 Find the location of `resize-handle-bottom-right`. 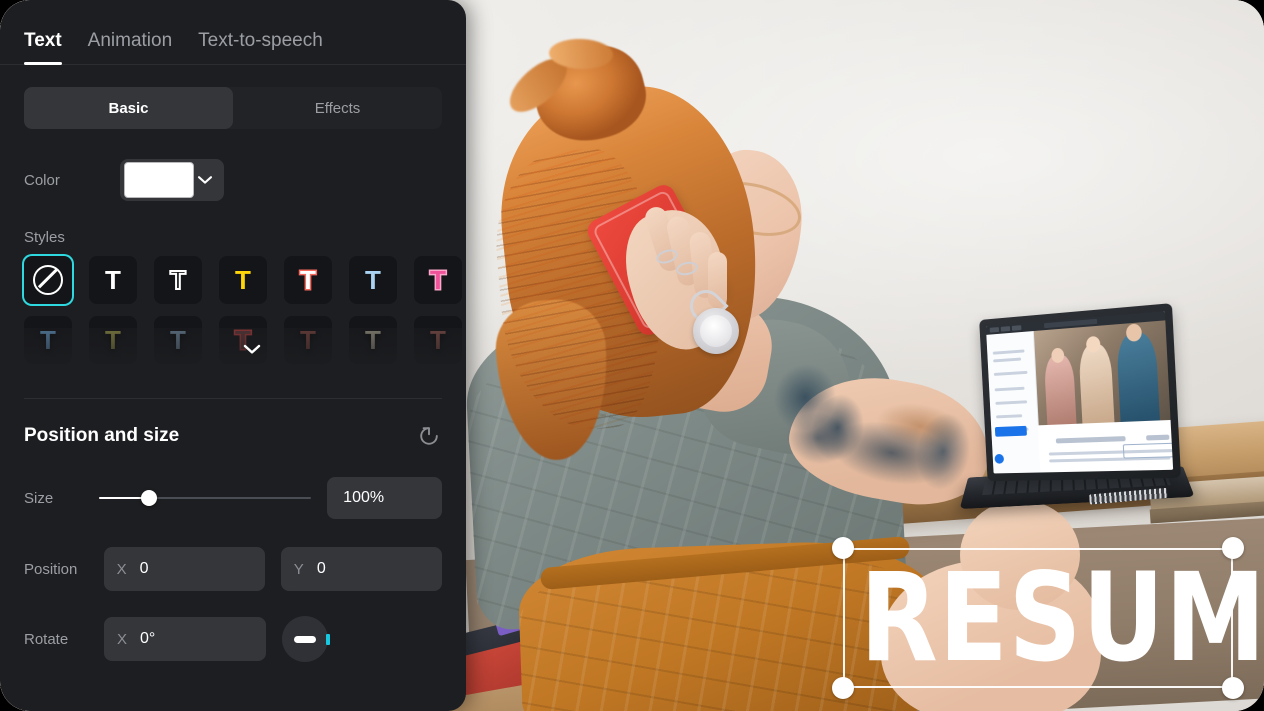

resize-handle-bottom-right is located at coordinates (1233, 688).